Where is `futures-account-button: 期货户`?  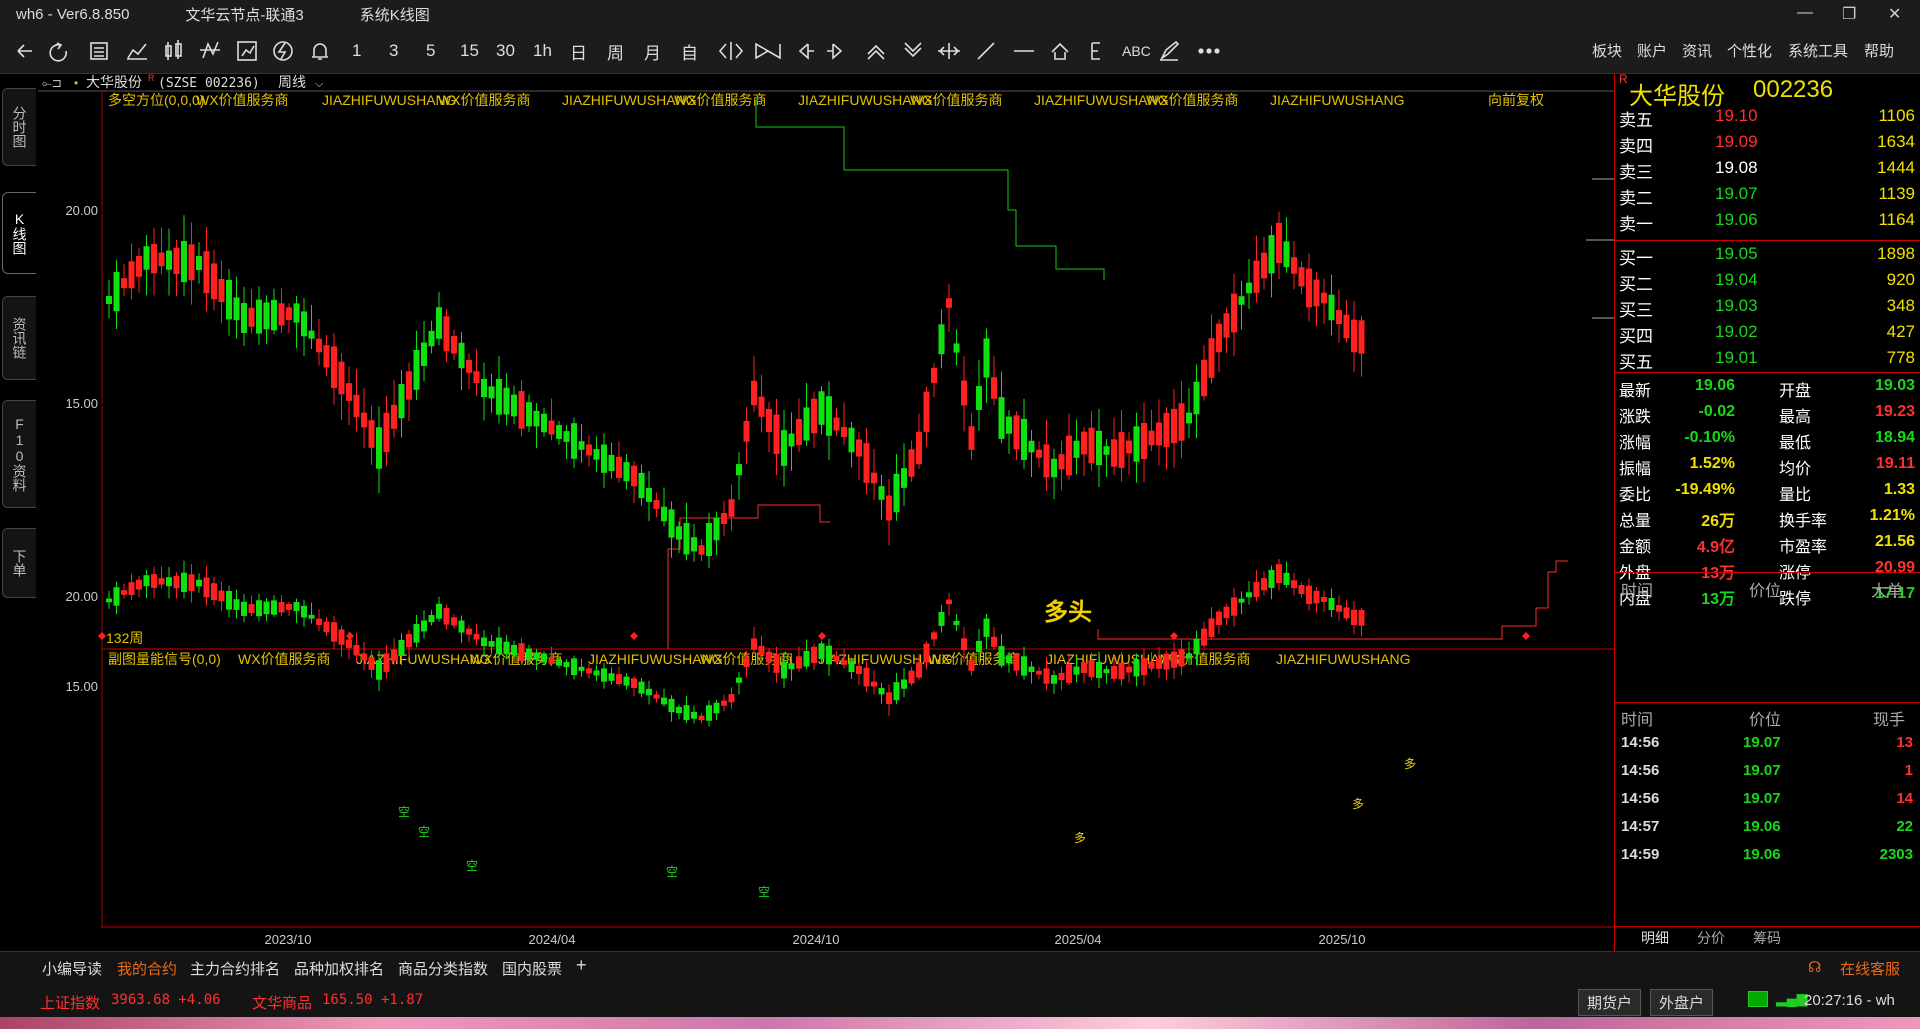 futures-account-button: 期货户 is located at coordinates (1610, 1002).